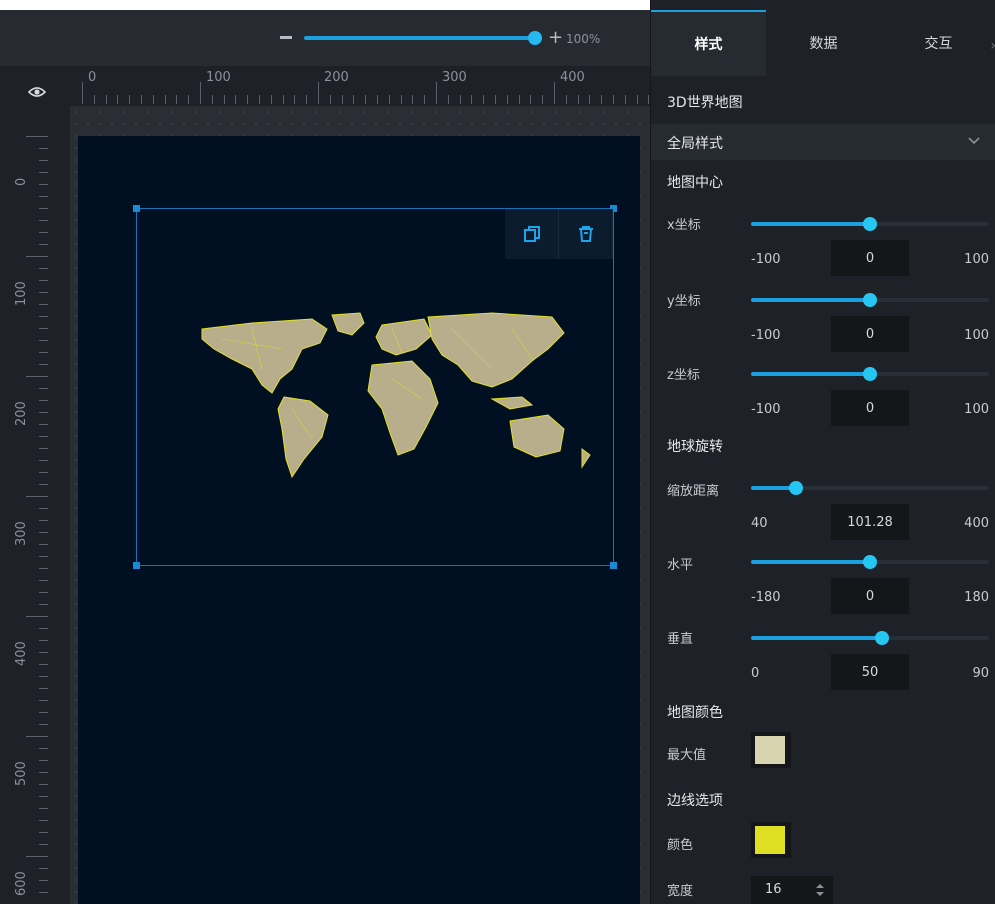 The height and width of the screenshot is (904, 995). What do you see at coordinates (870, 488) in the screenshot?
I see `distance-slider-track` at bounding box center [870, 488].